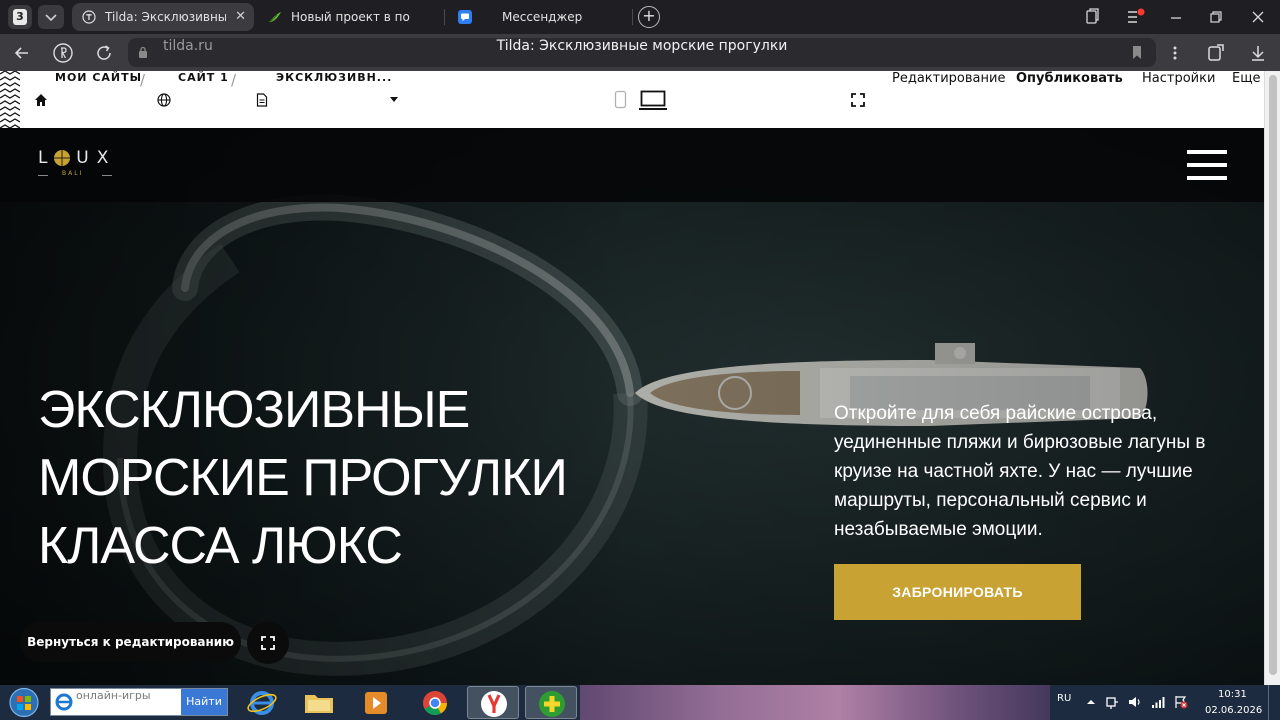 This screenshot has width=1280, height=720. Describe the element at coordinates (262, 100) in the screenshot. I see `page-document-icon` at that location.